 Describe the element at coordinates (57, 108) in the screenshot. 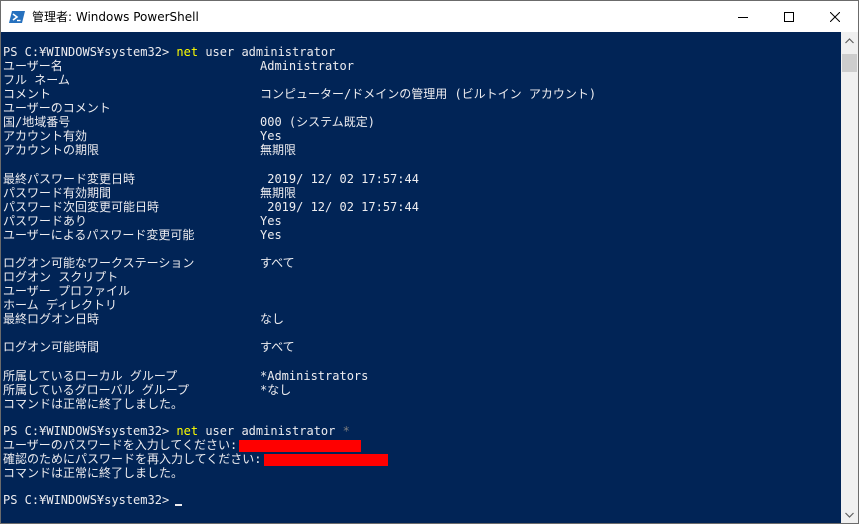

I see `field-label: ユーザーのコメント` at that location.